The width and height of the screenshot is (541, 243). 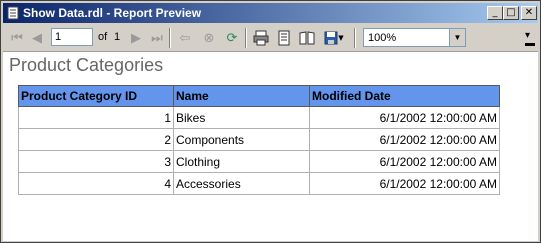 I want to click on table-cell: Clothing, so click(x=241, y=161).